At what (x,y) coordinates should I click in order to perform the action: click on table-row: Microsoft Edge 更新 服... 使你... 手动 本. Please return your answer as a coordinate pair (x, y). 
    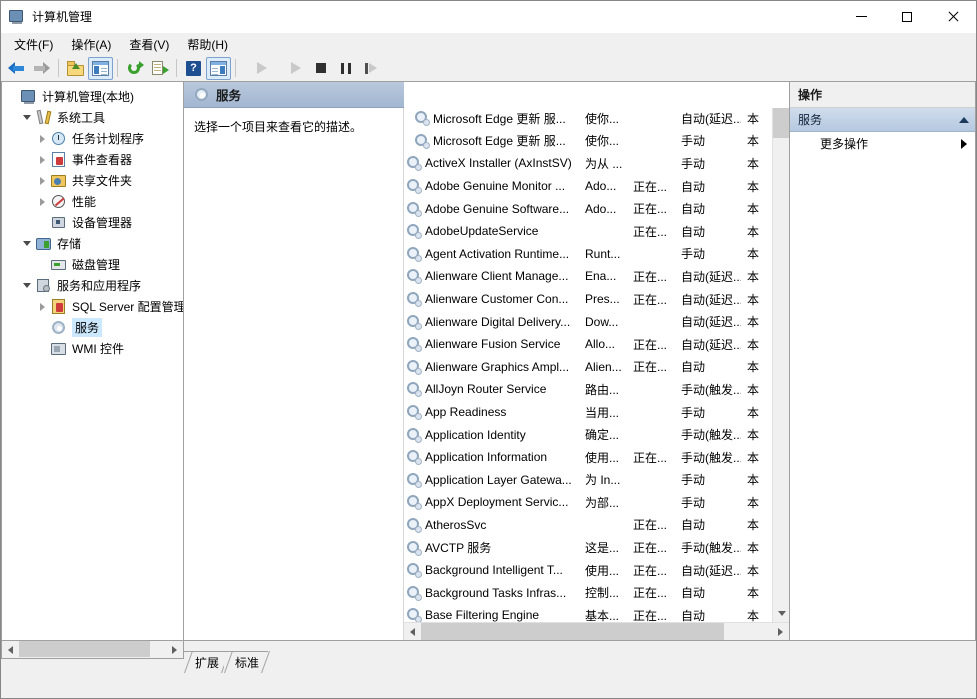
    Looking at the image, I should click on (596, 141).